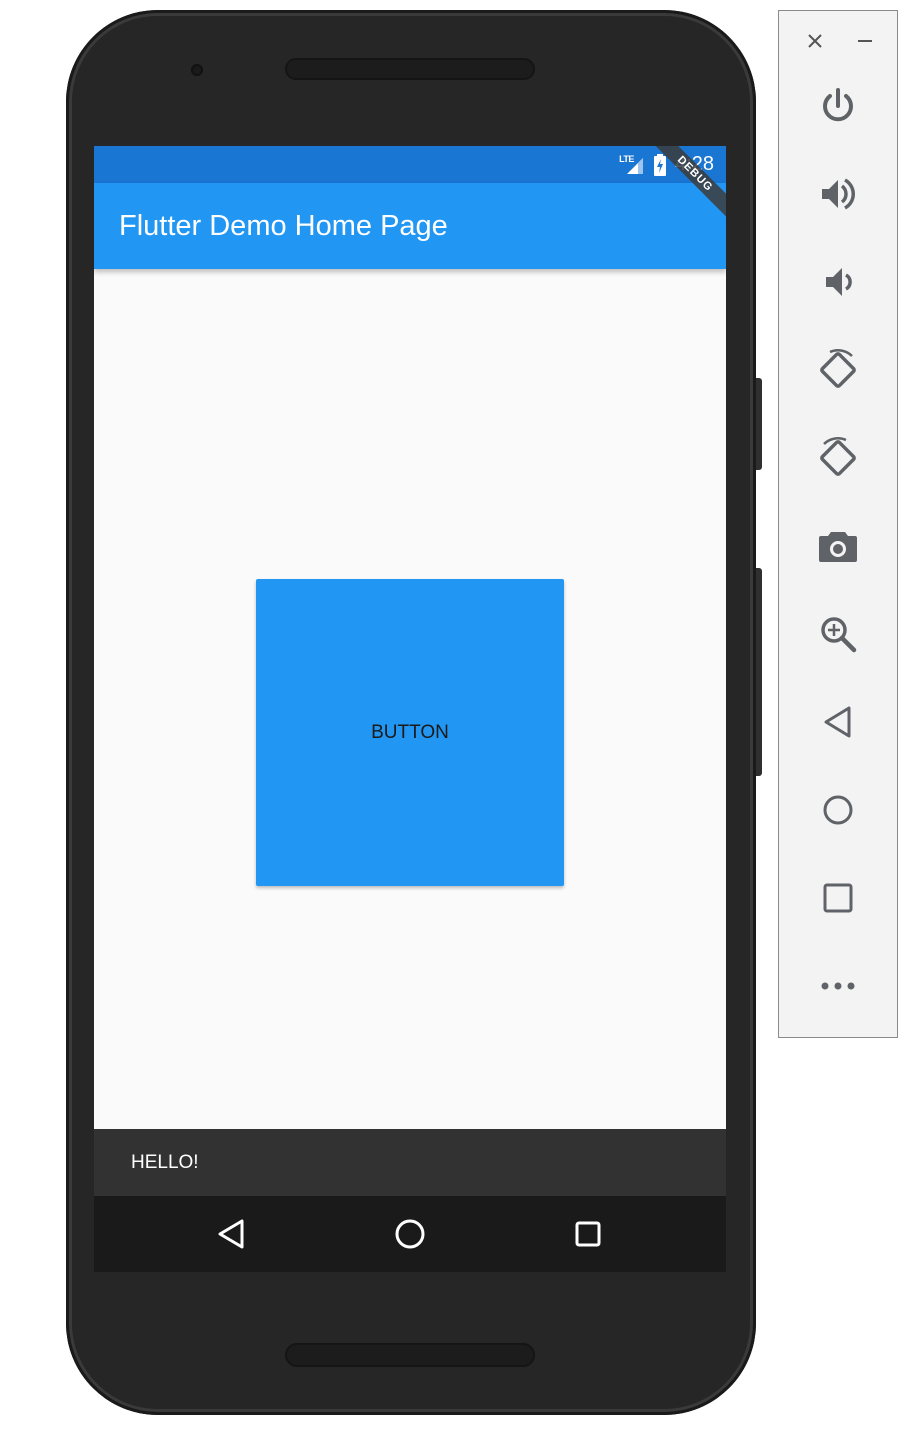  I want to click on camera-icon, so click(838, 547).